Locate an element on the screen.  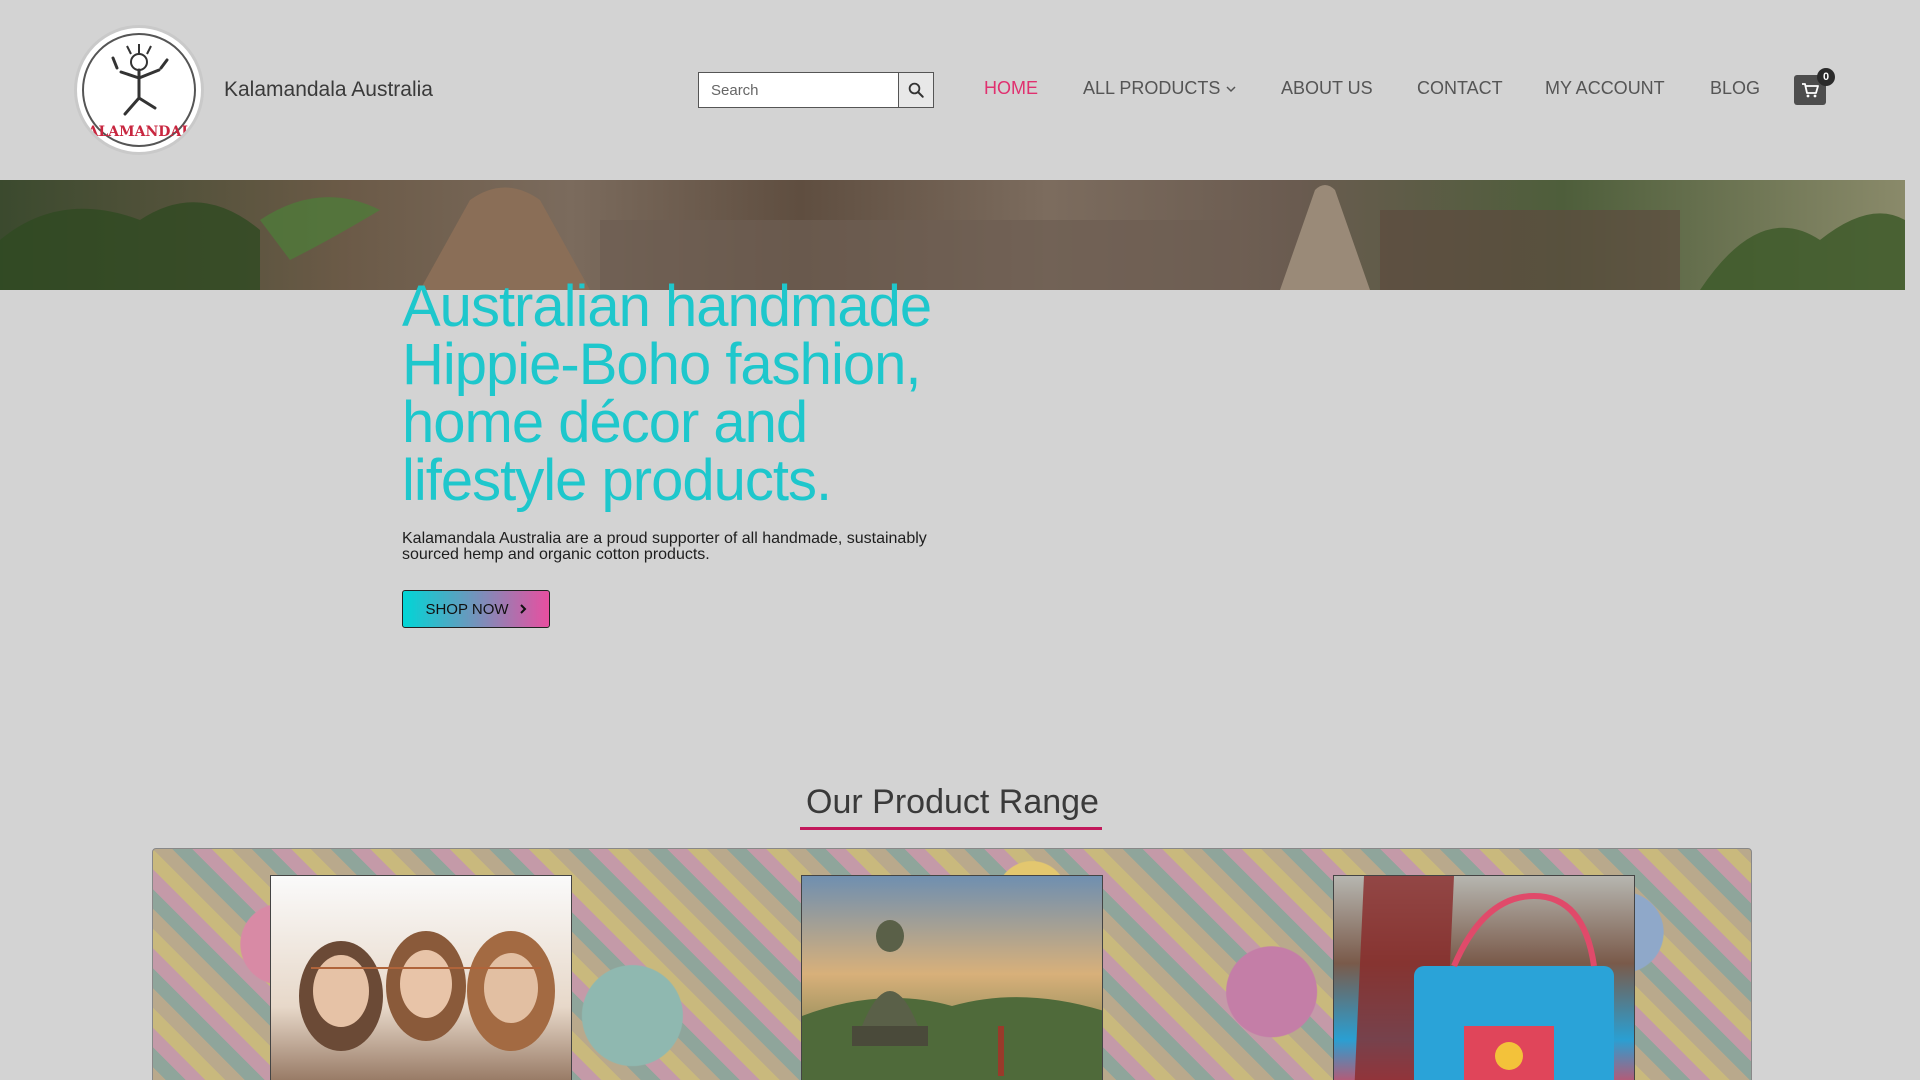
product-card-bags is located at coordinates (1484, 977).